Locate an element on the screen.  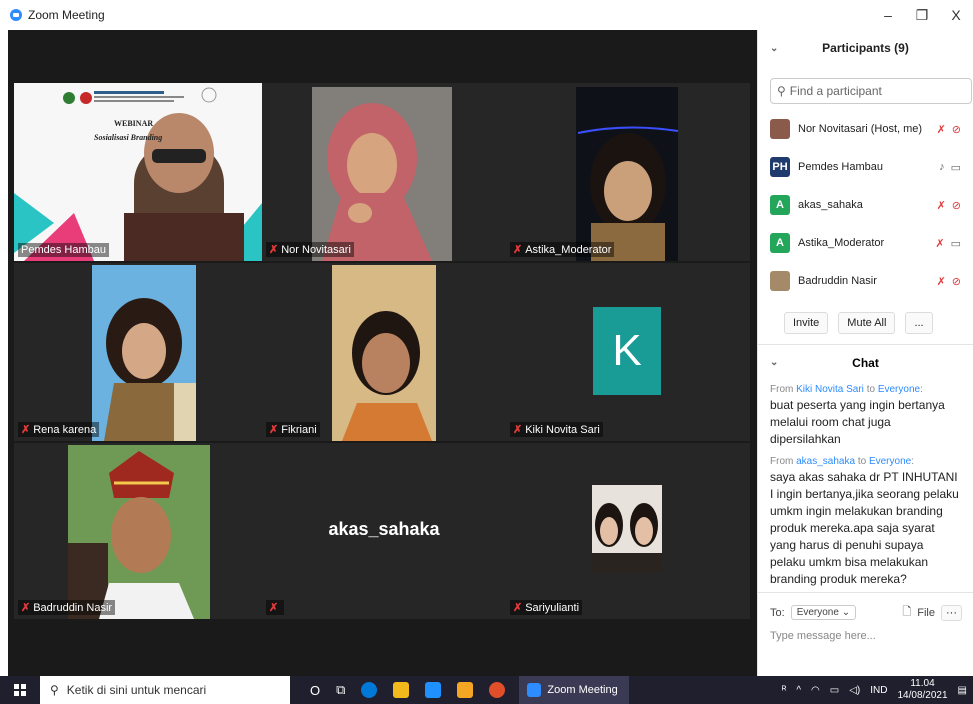
participant-row: A Astika_Moderator ✗ ▭ is located at coordinates (865, 243).